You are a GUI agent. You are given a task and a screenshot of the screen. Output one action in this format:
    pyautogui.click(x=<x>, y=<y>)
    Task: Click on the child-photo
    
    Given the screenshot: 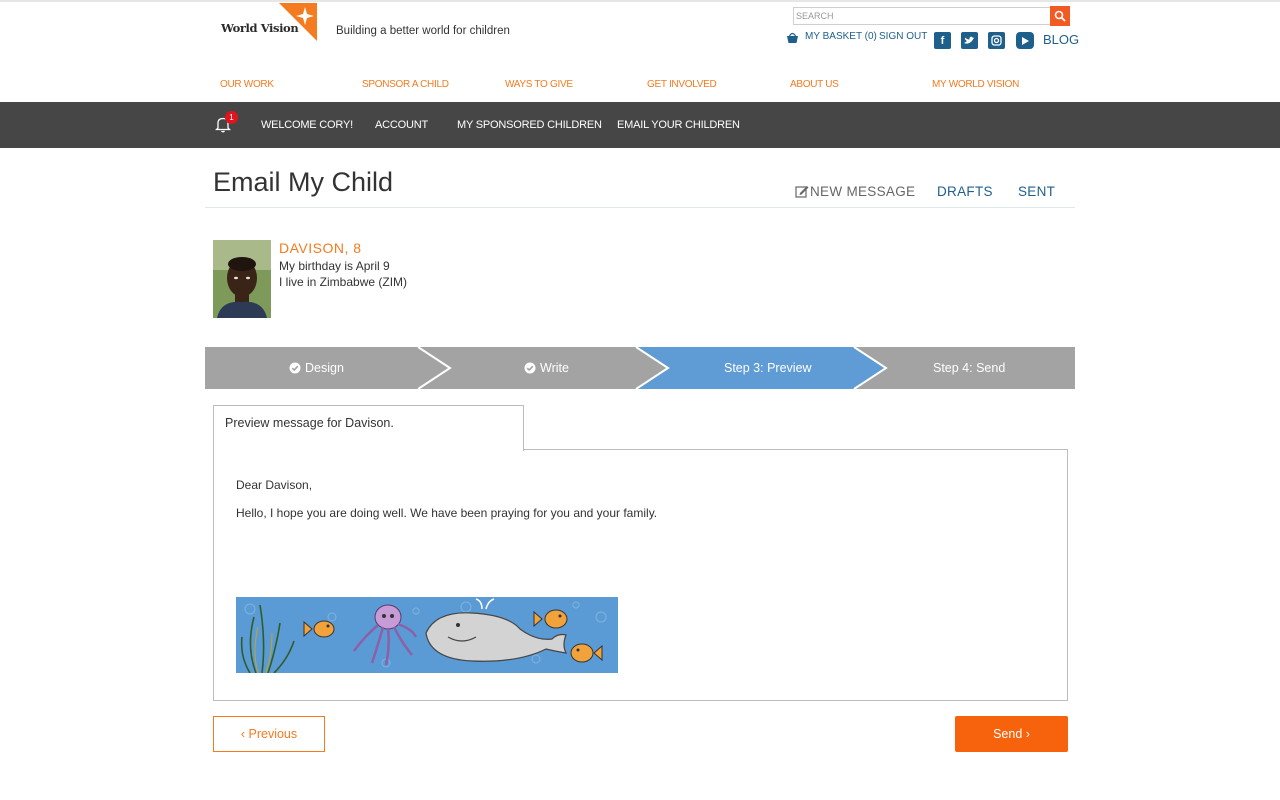 What is the action you would take?
    pyautogui.click(x=242, y=279)
    